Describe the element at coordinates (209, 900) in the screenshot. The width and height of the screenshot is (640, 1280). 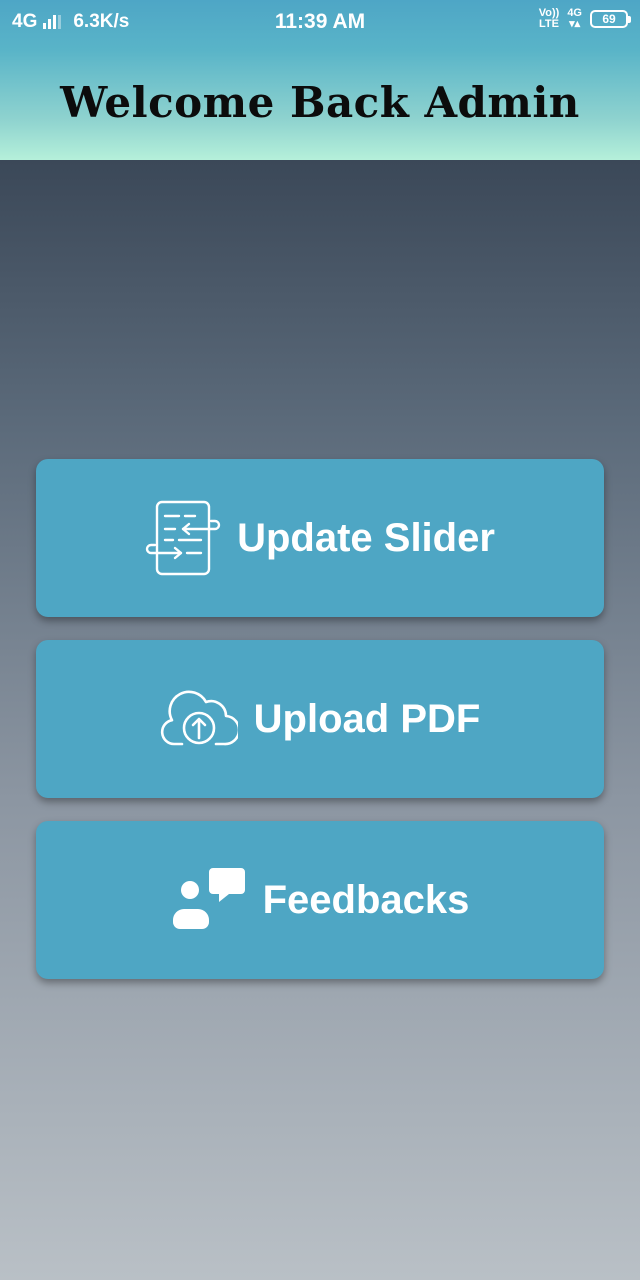
I see `user-chat-icon` at that location.